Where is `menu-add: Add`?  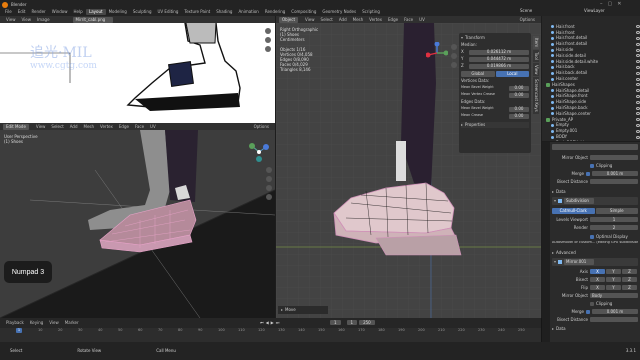 menu-add: Add is located at coordinates (74, 127).